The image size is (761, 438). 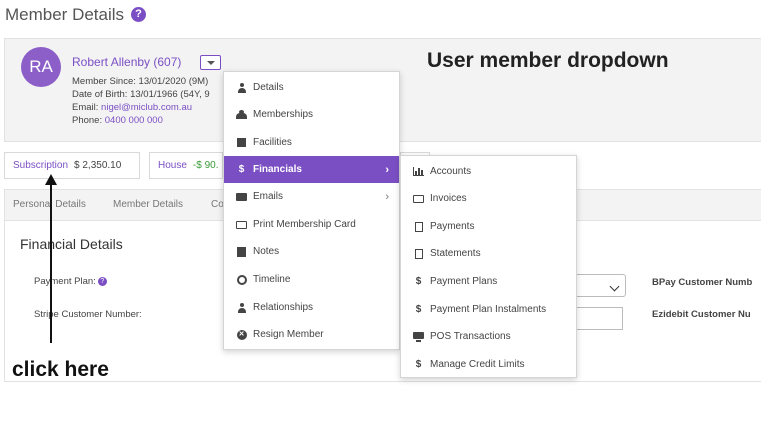 I want to click on page-title: Member Details, so click(x=65, y=14).